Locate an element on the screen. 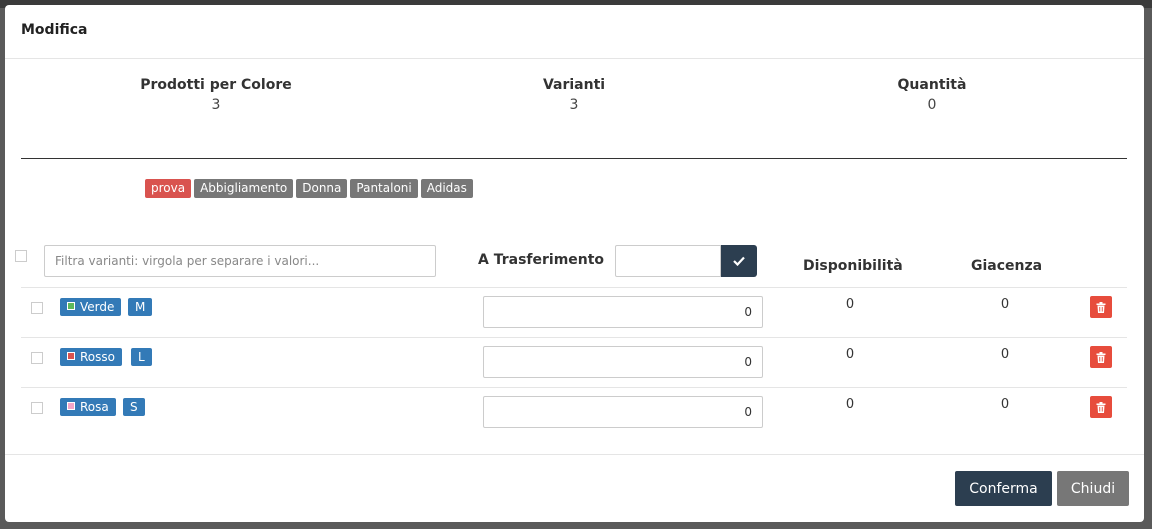 The height and width of the screenshot is (529, 1152). color-label: Rosa is located at coordinates (94, 407).